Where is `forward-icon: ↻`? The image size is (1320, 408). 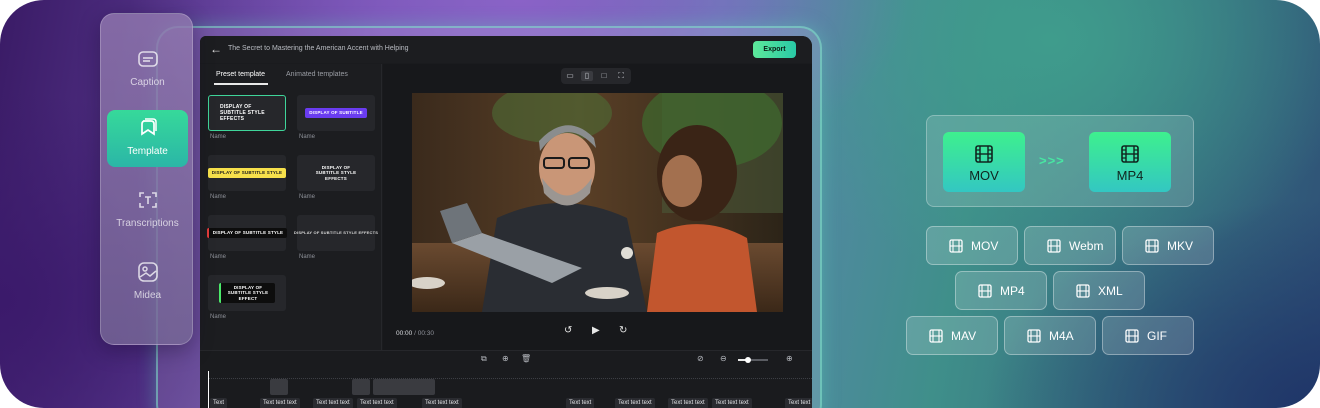 forward-icon: ↻ is located at coordinates (623, 330).